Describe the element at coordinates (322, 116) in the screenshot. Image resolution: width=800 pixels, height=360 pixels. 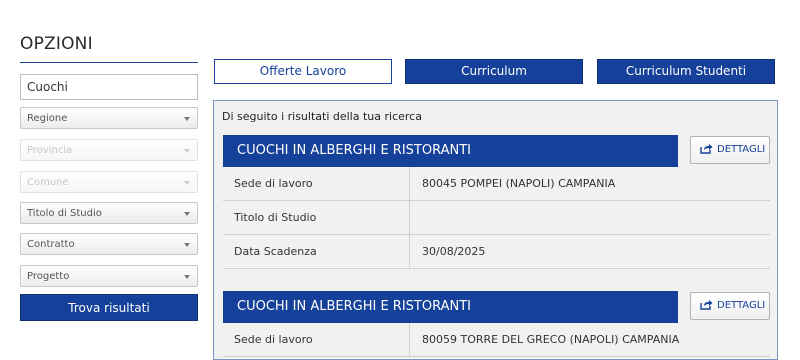
I see `results-intro: Di seguito i risultati della tua ricerca` at that location.